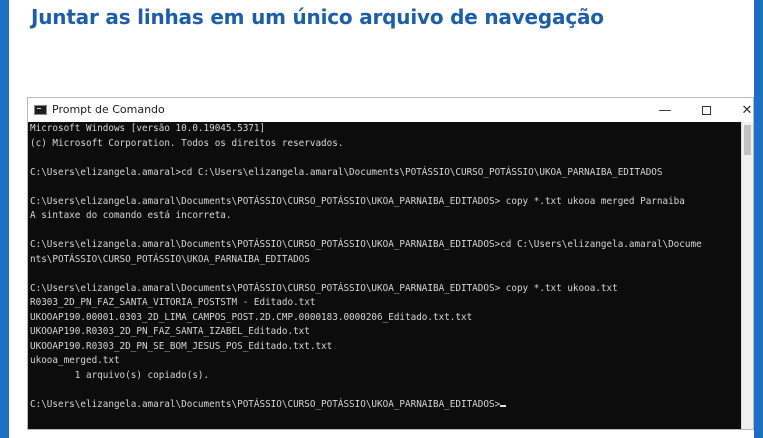 This screenshot has height=438, width=763. I want to click on maximize-button, so click(706, 110).